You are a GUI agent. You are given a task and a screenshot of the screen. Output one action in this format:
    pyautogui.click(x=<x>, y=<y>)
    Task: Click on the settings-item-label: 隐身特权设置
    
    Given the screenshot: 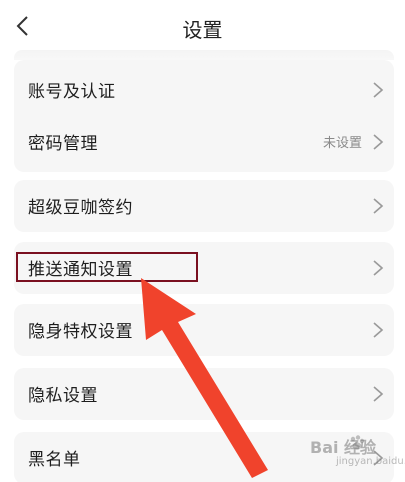 What is the action you would take?
    pyautogui.click(x=80, y=332)
    